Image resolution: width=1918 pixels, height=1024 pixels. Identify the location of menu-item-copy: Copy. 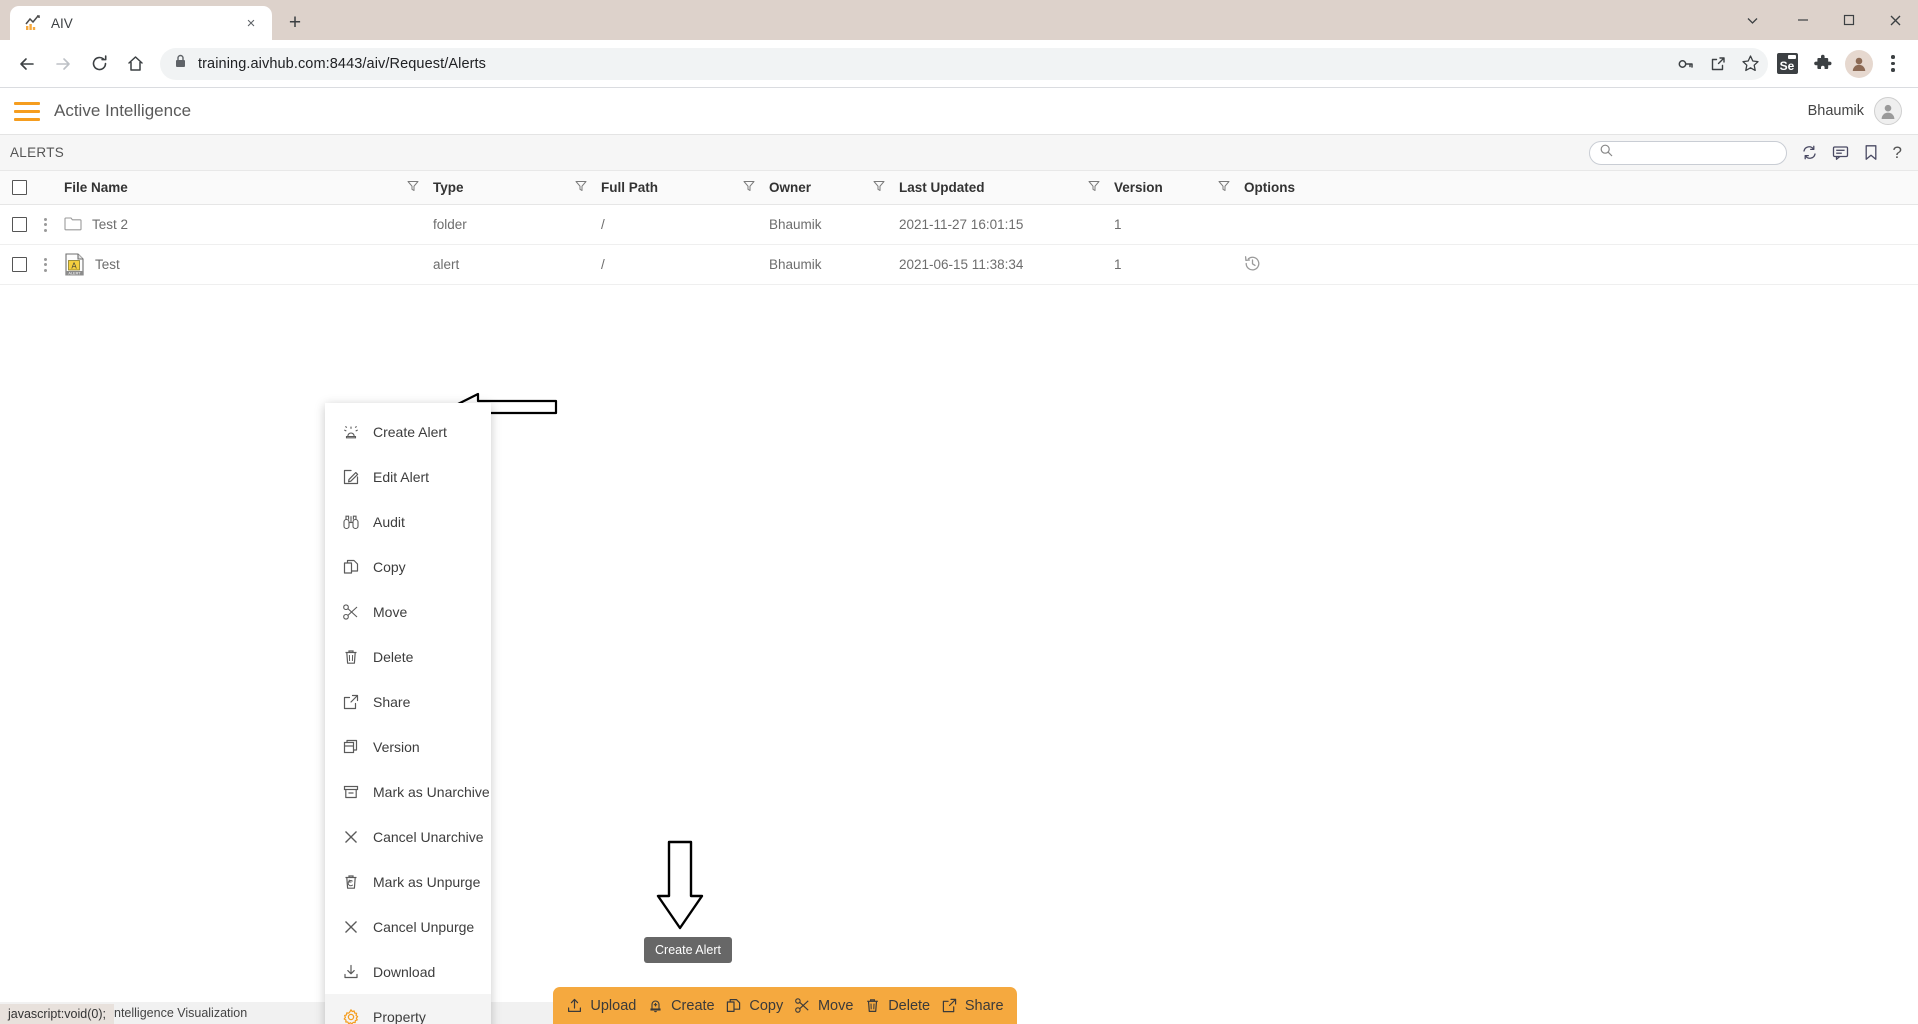
(408, 566).